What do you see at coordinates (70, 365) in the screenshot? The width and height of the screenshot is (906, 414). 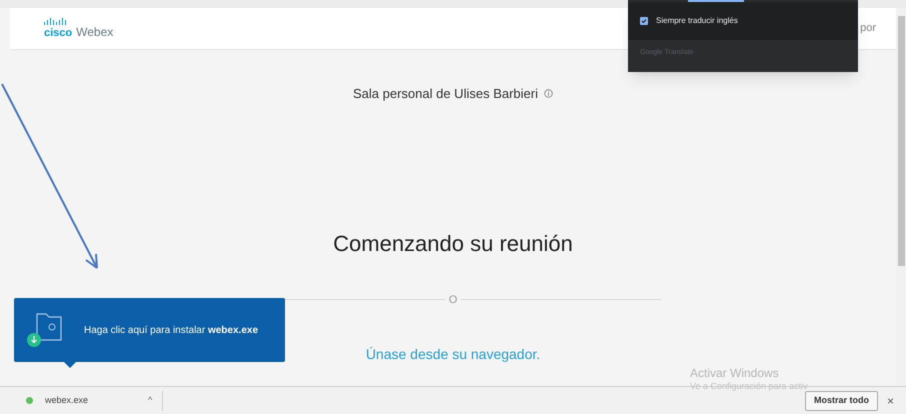 I see `tooltip-pointer` at bounding box center [70, 365].